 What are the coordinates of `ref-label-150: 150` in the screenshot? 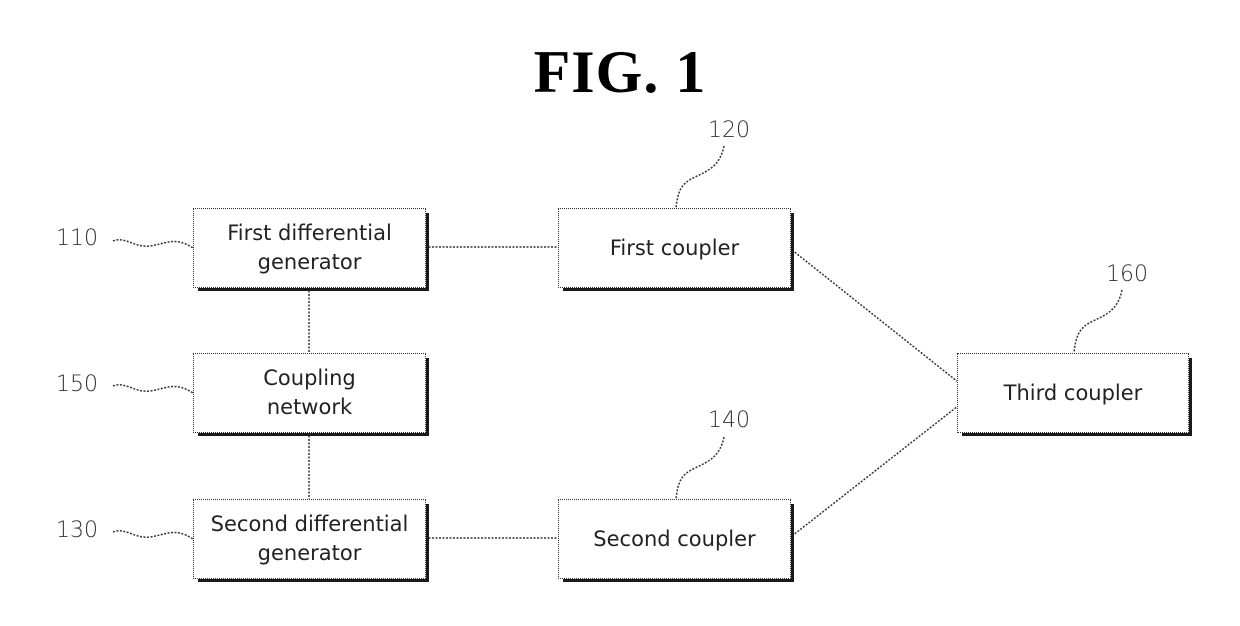 It's located at (77, 384).